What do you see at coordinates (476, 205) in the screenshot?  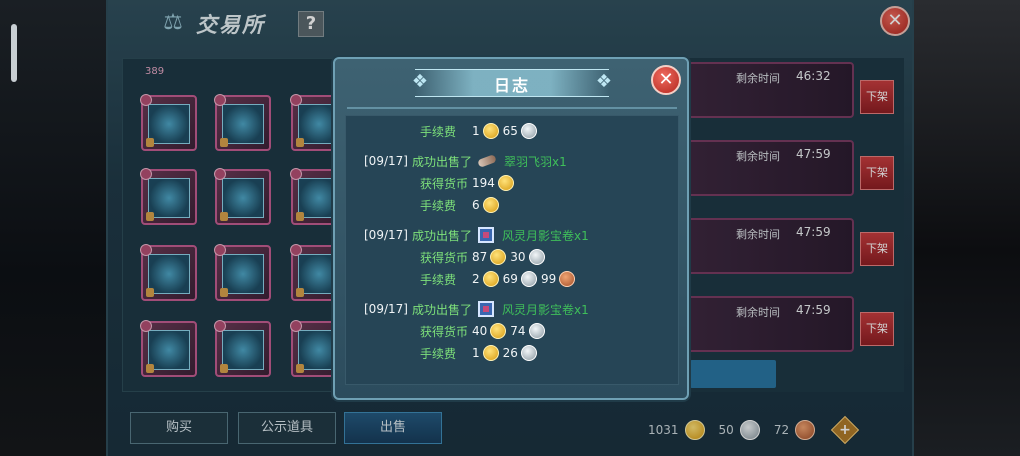 I see `fee-gold: 6` at bounding box center [476, 205].